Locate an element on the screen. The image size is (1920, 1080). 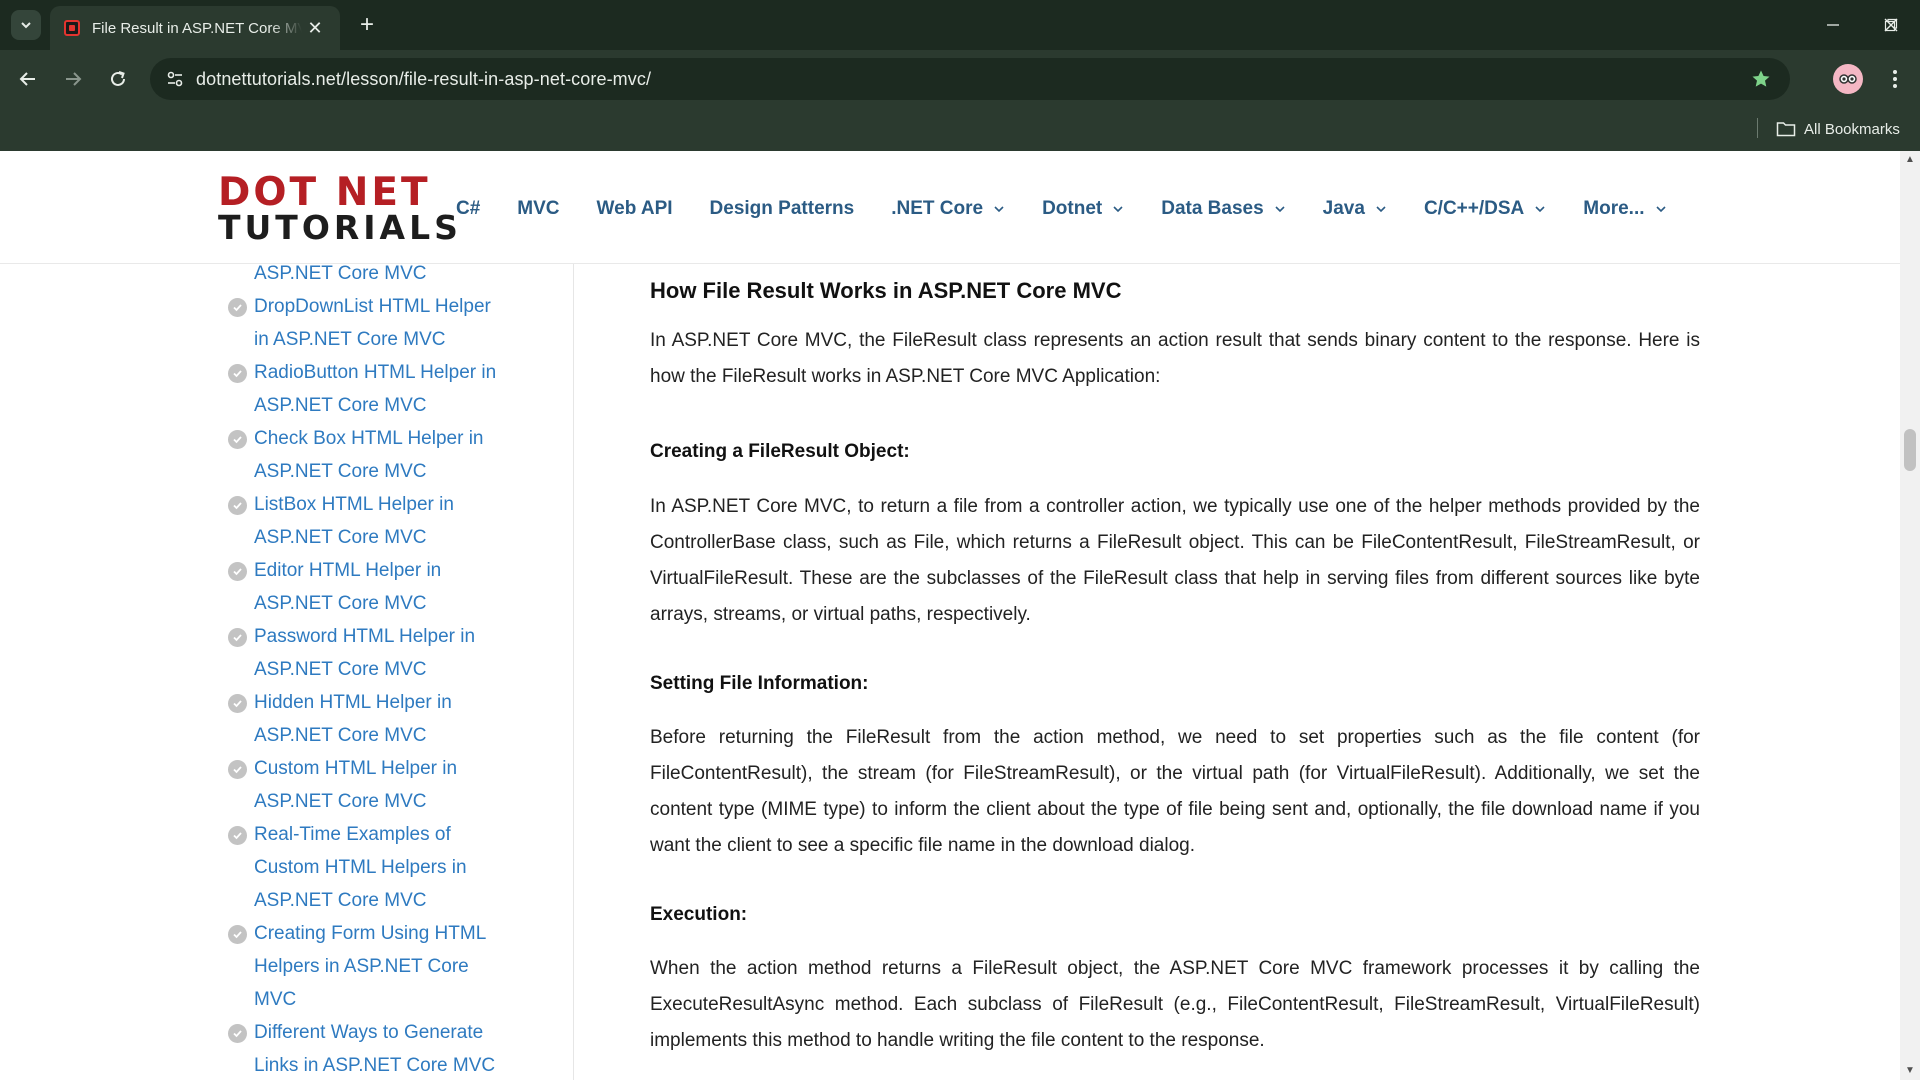
all-bookmarks-button: All Bookmarks is located at coordinates (1838, 129).